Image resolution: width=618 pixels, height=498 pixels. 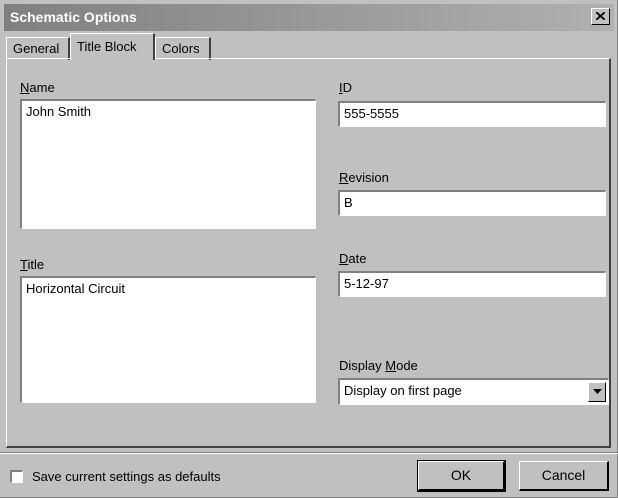 What do you see at coordinates (403, 390) in the screenshot?
I see `display-mode-value: Display on first page` at bounding box center [403, 390].